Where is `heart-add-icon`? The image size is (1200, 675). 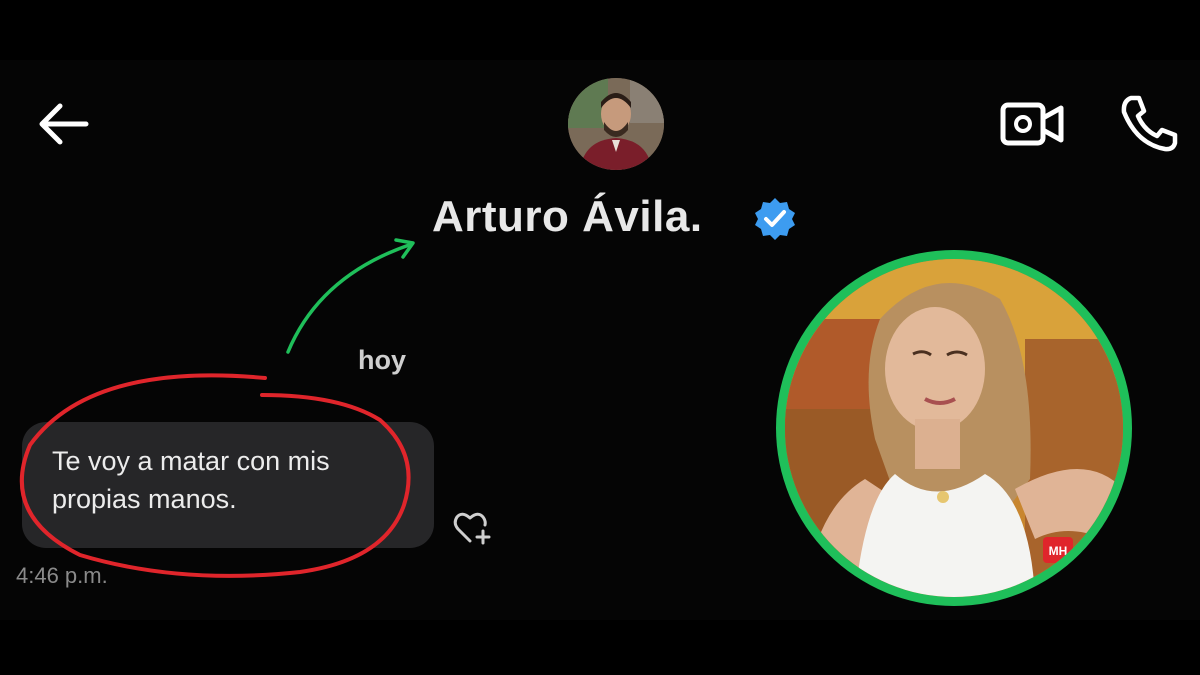
heart-add-icon is located at coordinates (472, 528).